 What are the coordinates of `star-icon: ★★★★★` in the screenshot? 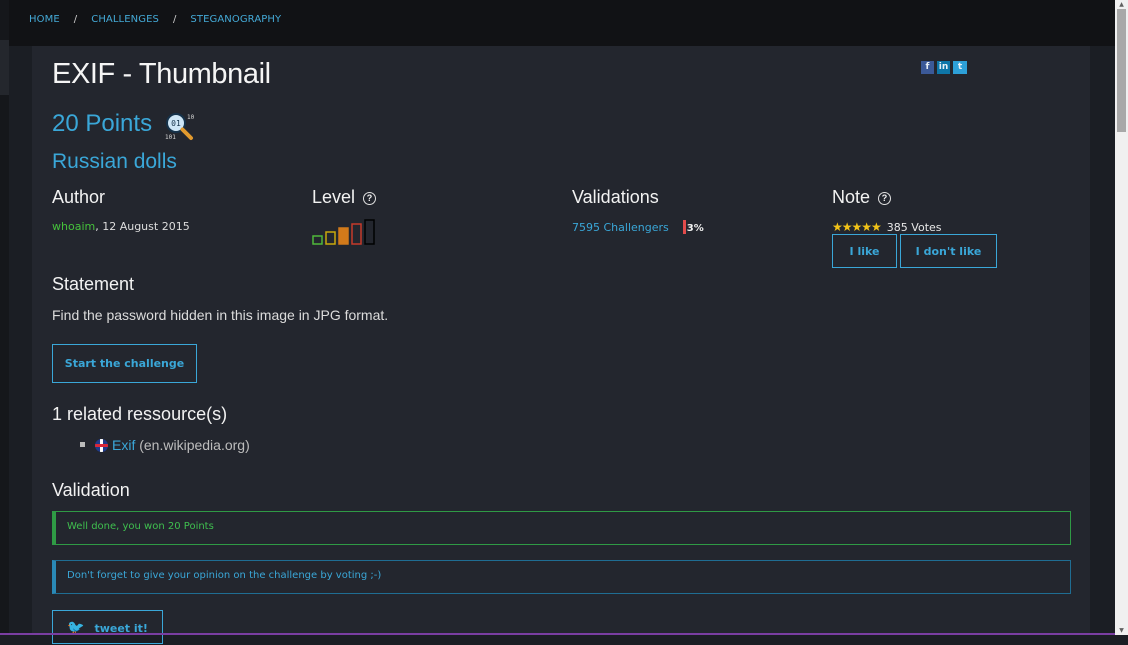 It's located at (857, 227).